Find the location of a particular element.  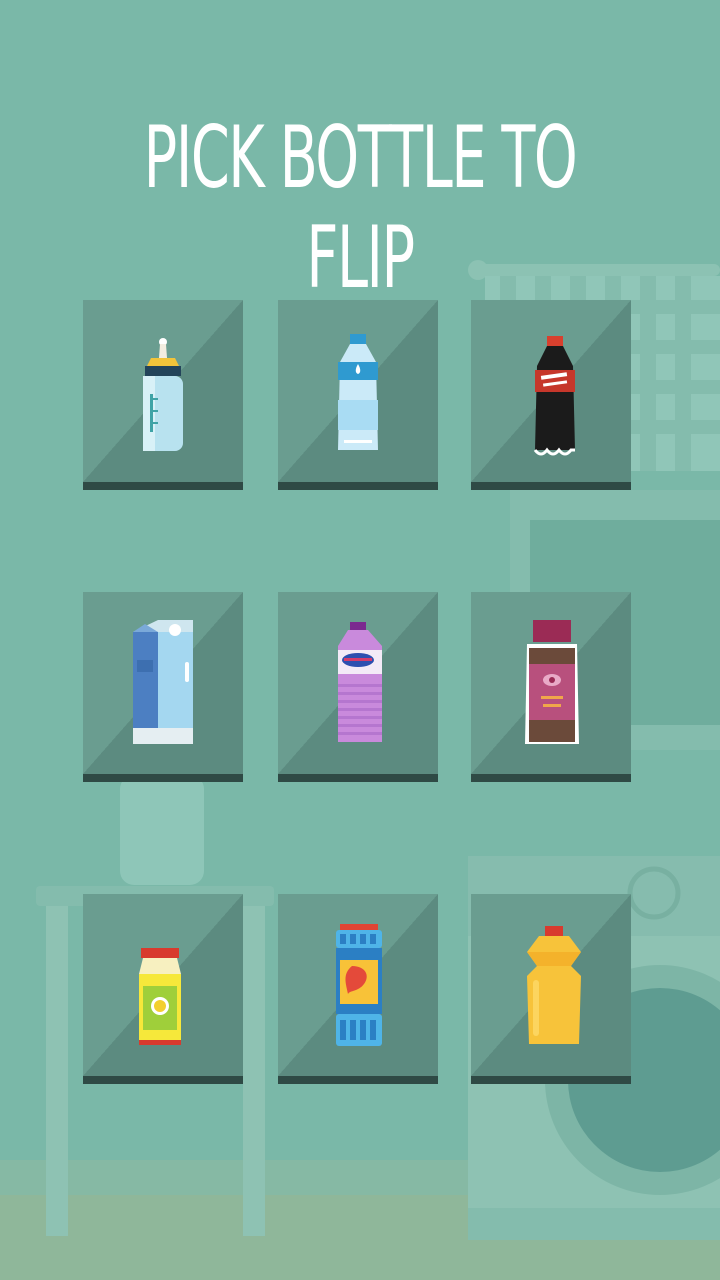

bottle-tile-jar is located at coordinates (551, 687).